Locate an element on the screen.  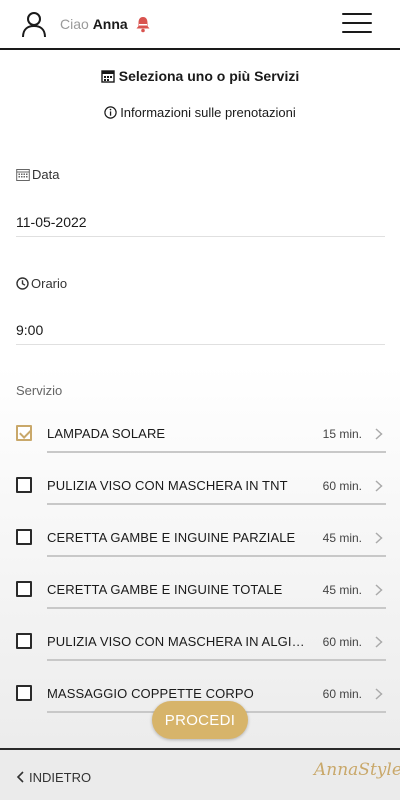
service-duration: 15 min. is located at coordinates (342, 434).